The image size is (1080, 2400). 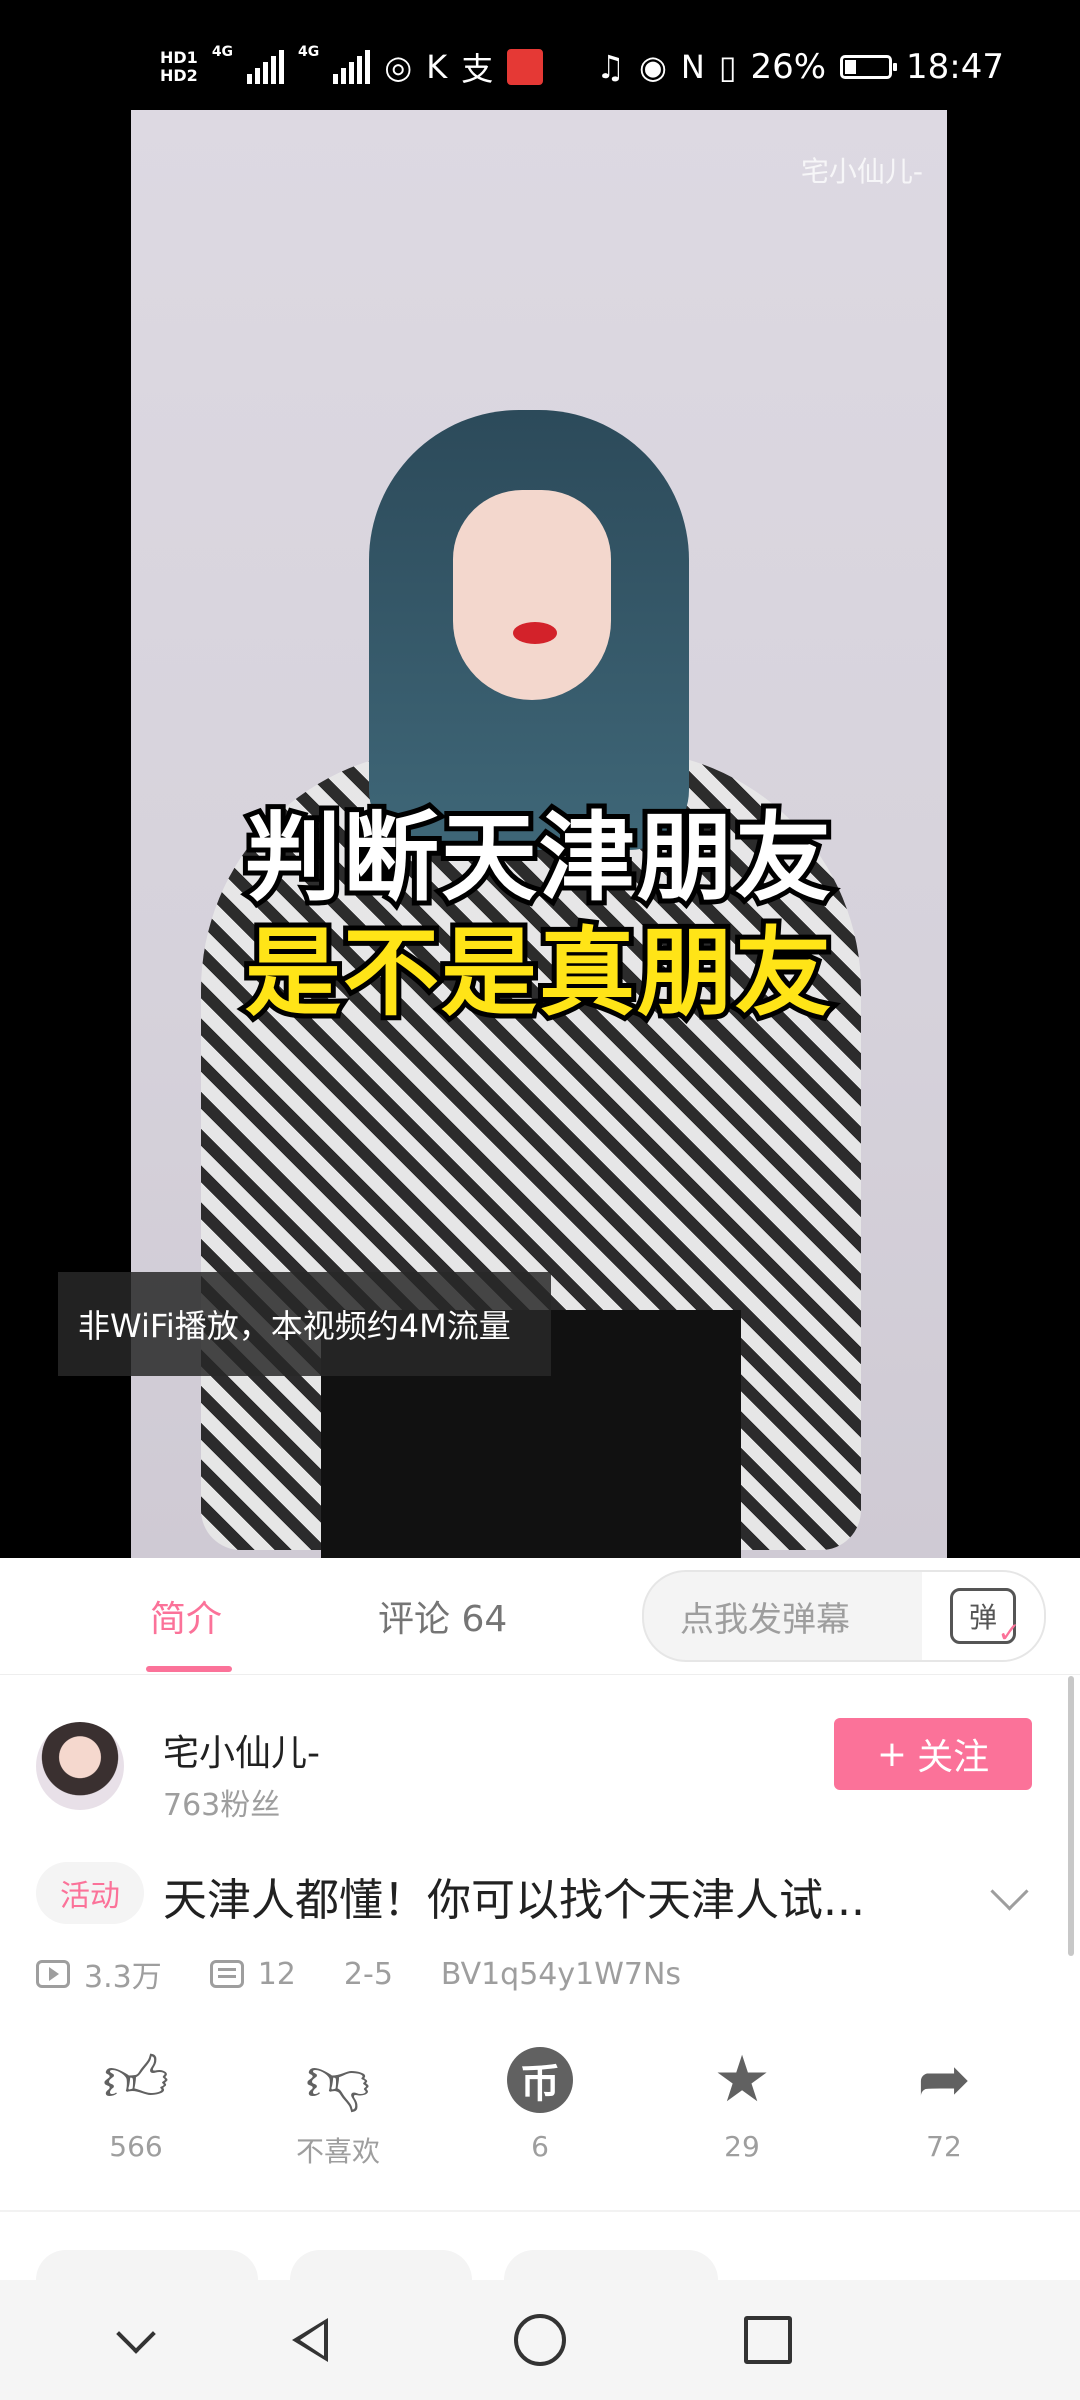 What do you see at coordinates (540, 1770) in the screenshot?
I see `uploader-row: 宅小仙儿- 763粉丝 + 关注` at bounding box center [540, 1770].